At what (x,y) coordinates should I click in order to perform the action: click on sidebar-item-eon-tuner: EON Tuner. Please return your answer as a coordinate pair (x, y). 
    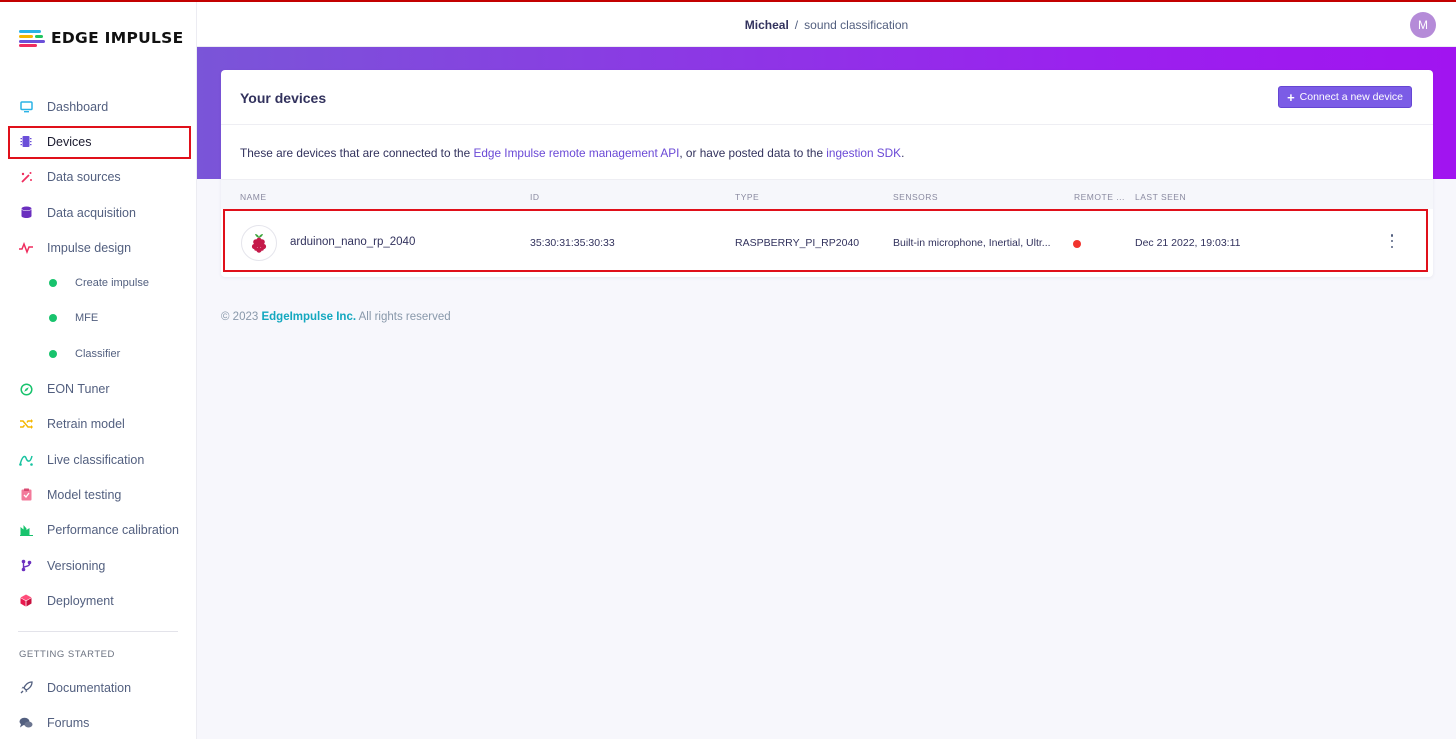
    Looking at the image, I should click on (98, 388).